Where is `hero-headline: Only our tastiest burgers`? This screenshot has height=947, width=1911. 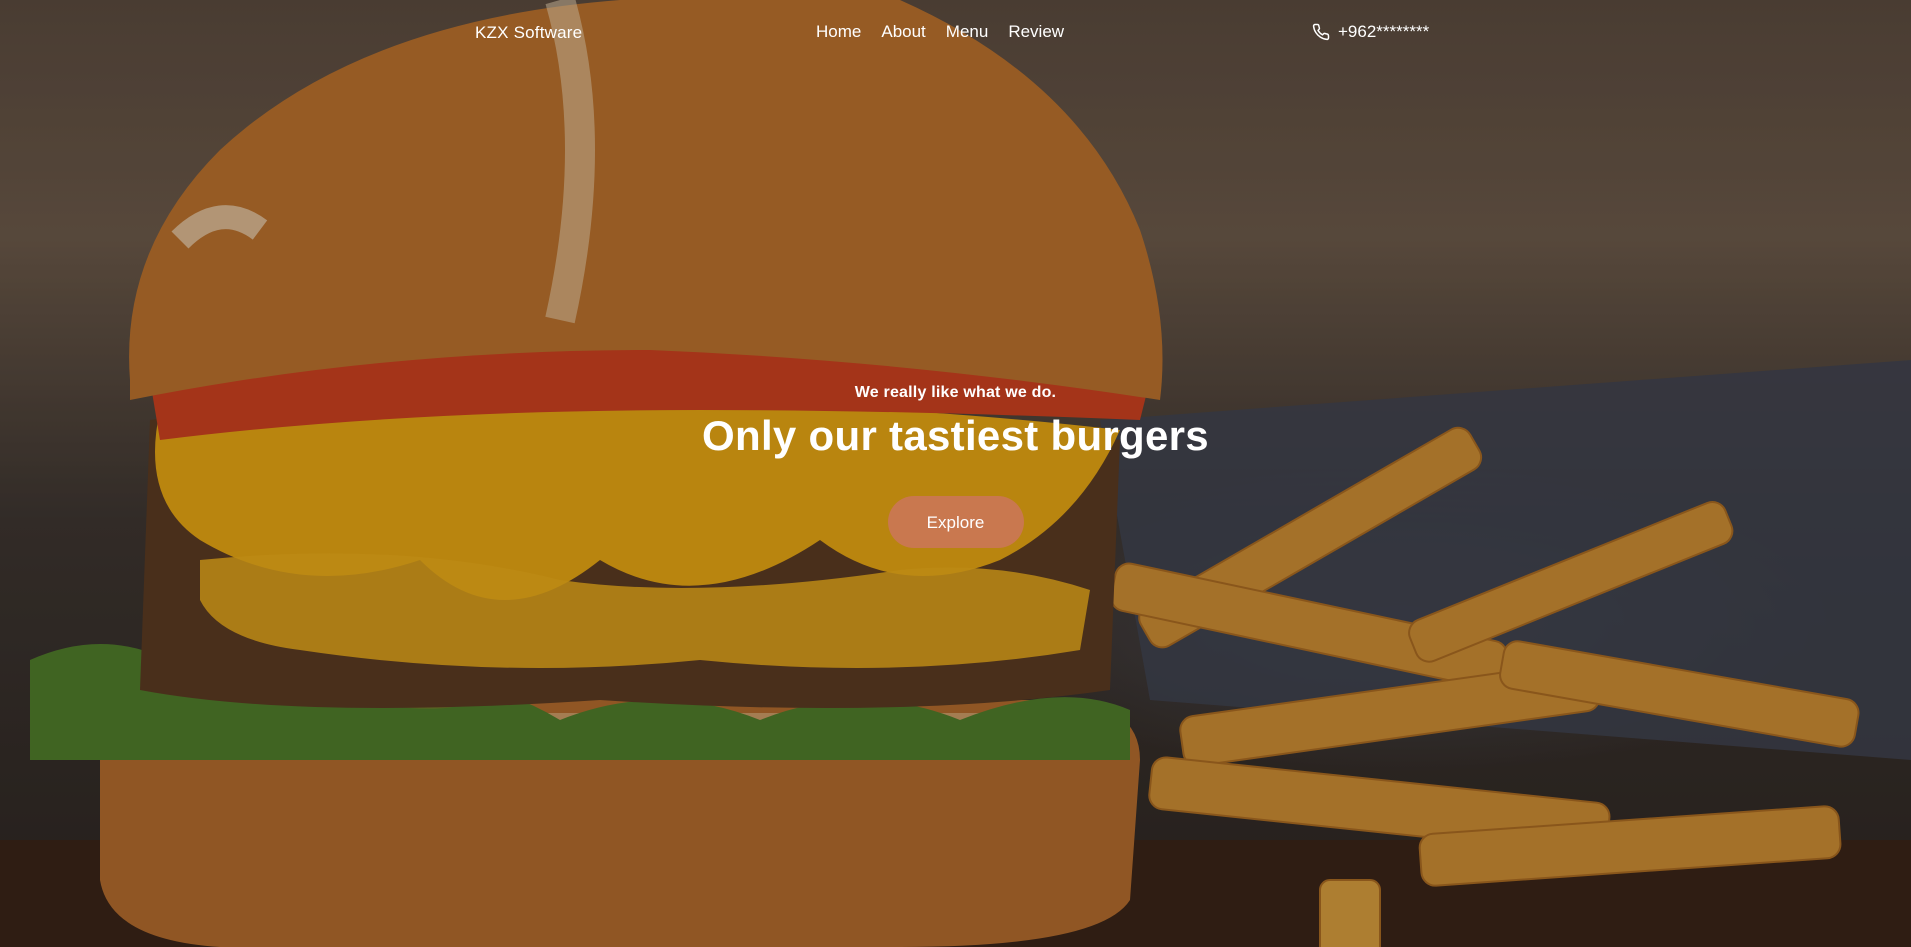 hero-headline: Only our tastiest burgers is located at coordinates (955, 435).